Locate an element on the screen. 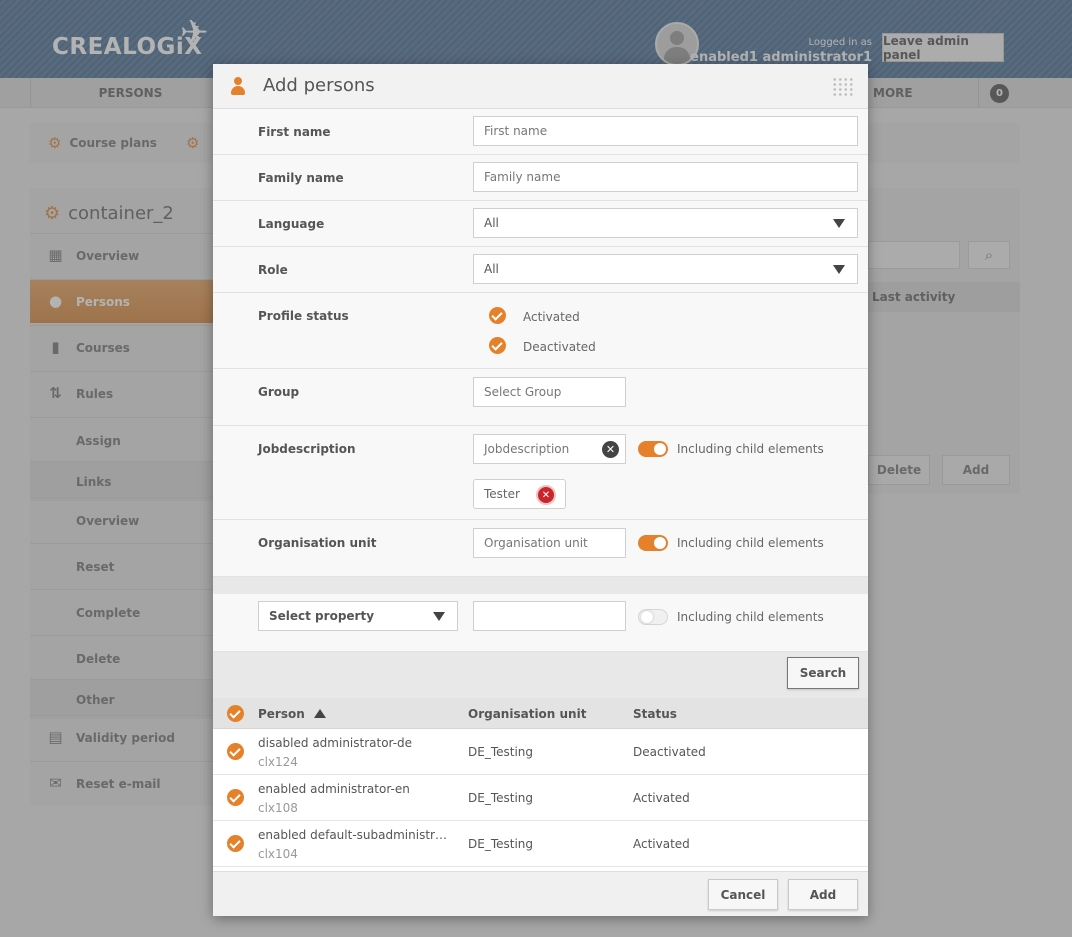 The image size is (1072, 937). activated-checkbox is located at coordinates (497, 315).